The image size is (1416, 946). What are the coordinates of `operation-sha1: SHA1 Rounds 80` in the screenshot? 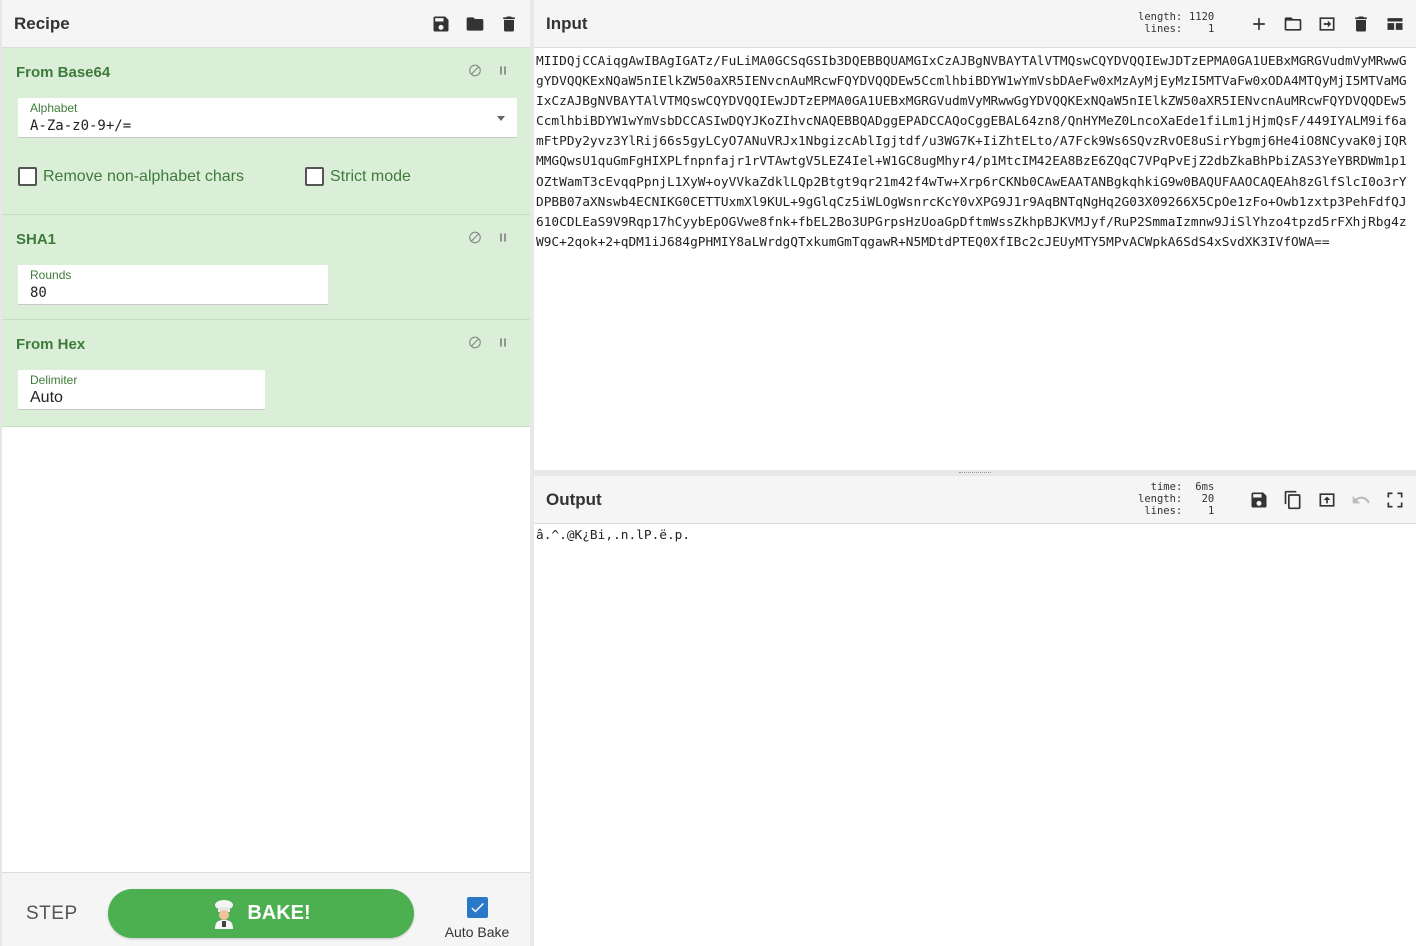 It's located at (266, 267).